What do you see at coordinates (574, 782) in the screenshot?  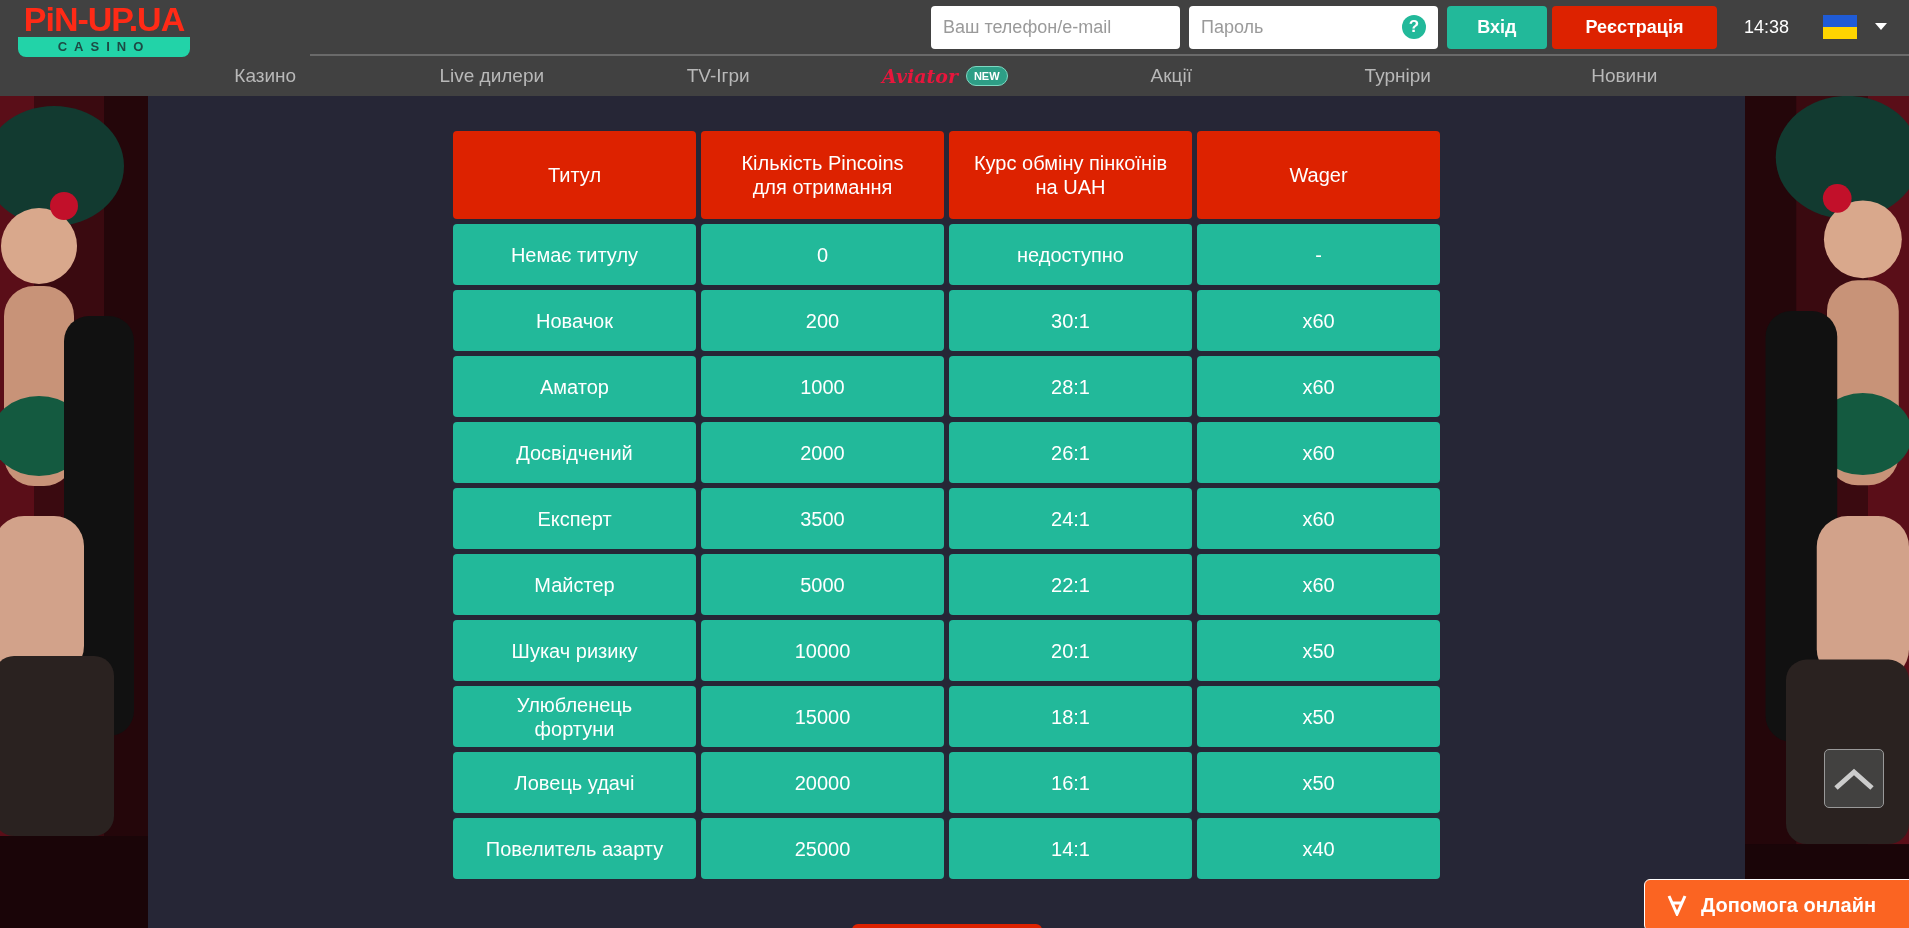 I see `table-cell: Ловець удачі` at bounding box center [574, 782].